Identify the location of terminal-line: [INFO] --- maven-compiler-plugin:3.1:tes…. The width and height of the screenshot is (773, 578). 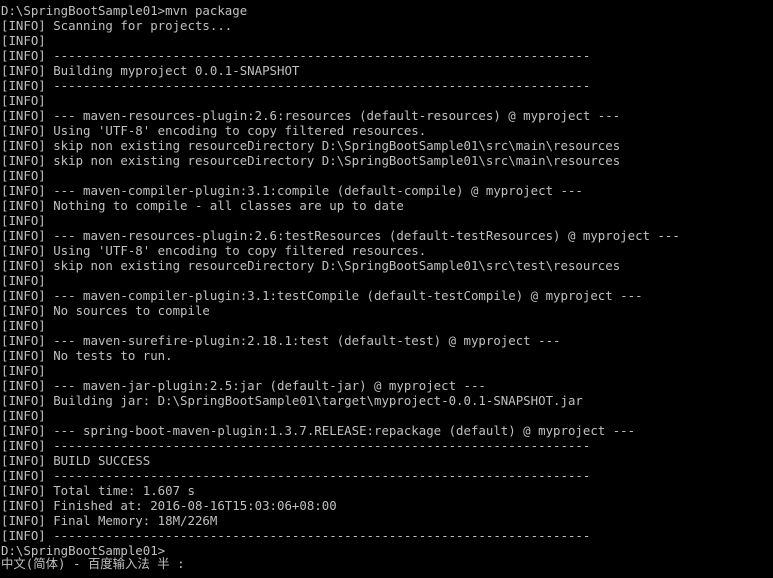
(322, 295).